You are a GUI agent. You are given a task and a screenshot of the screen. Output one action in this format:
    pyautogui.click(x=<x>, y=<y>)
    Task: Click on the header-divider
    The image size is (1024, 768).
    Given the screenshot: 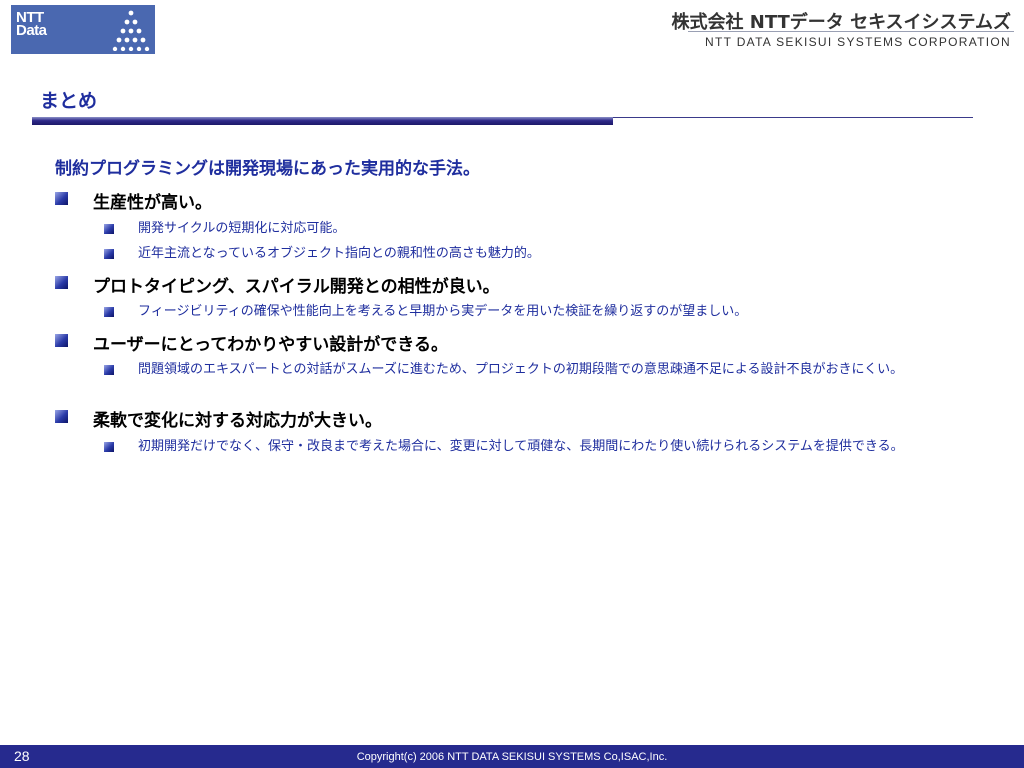 What is the action you would take?
    pyautogui.click(x=851, y=31)
    